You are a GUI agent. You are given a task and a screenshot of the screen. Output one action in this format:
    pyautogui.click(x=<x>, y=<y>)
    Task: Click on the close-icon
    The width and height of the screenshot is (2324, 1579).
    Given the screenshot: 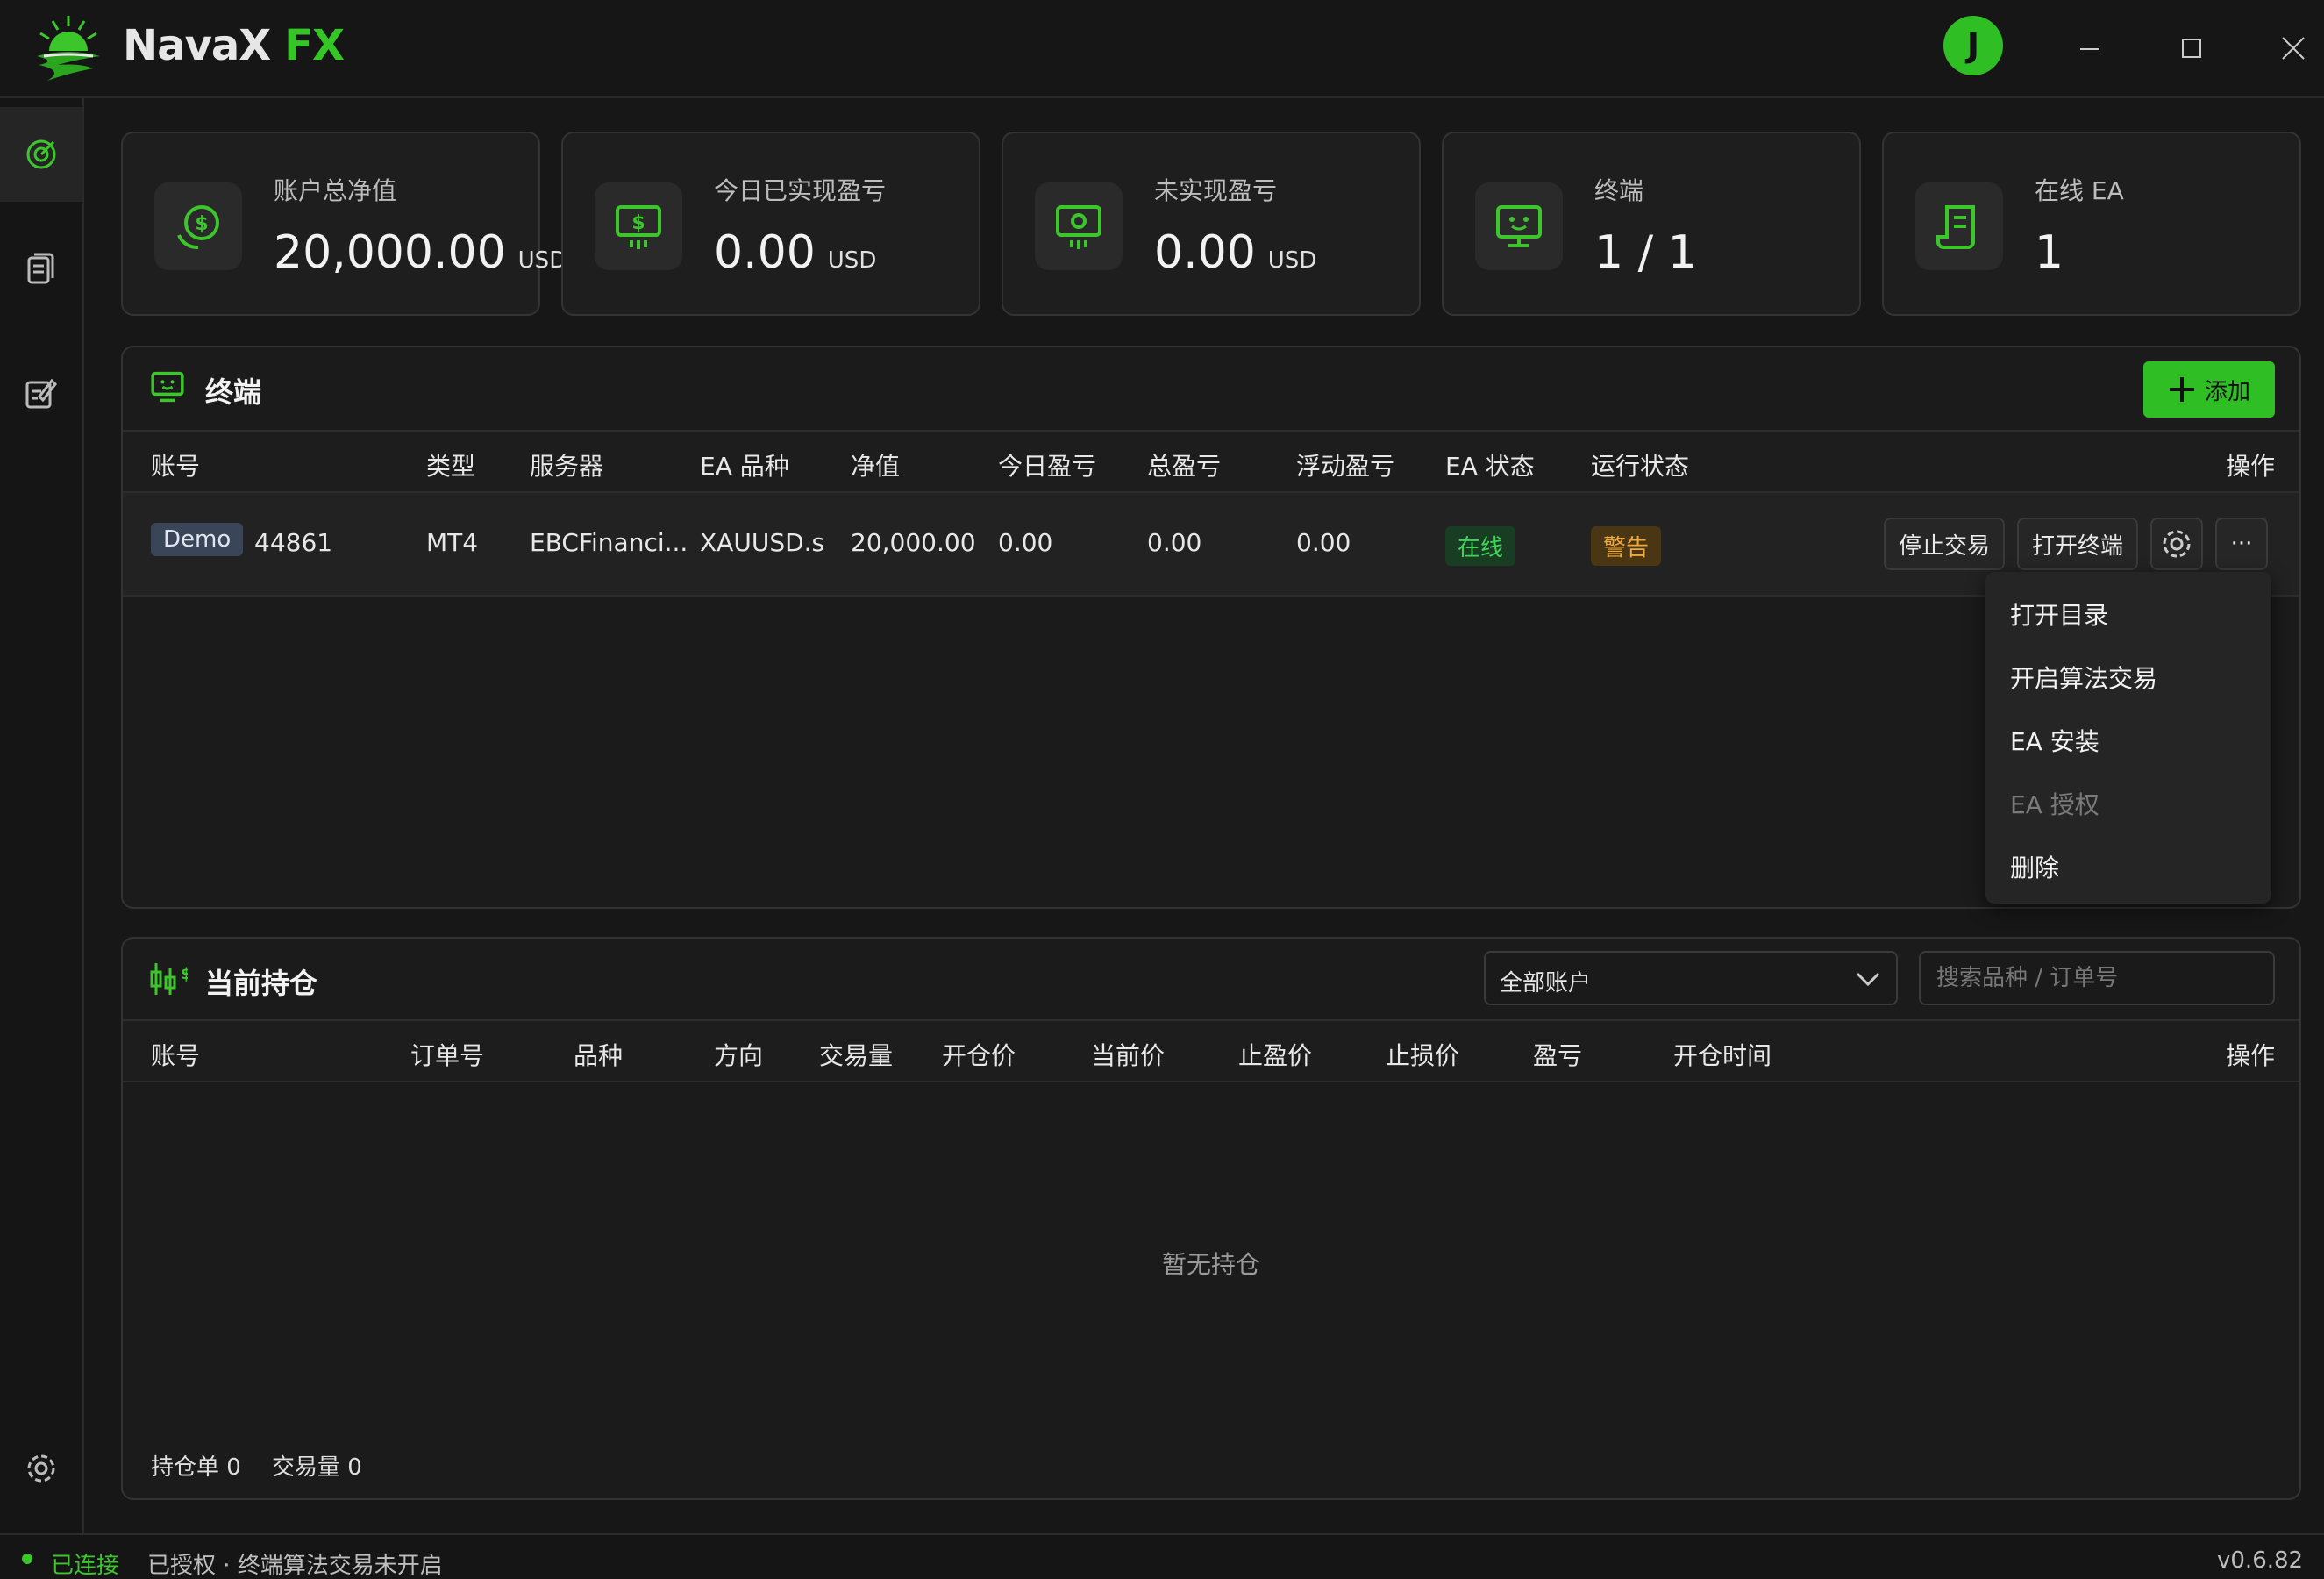 What is the action you would take?
    pyautogui.click(x=2293, y=48)
    